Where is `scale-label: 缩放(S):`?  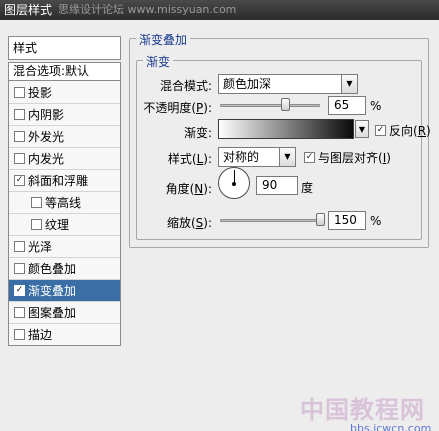 scale-label: 缩放(S): is located at coordinates (189, 223).